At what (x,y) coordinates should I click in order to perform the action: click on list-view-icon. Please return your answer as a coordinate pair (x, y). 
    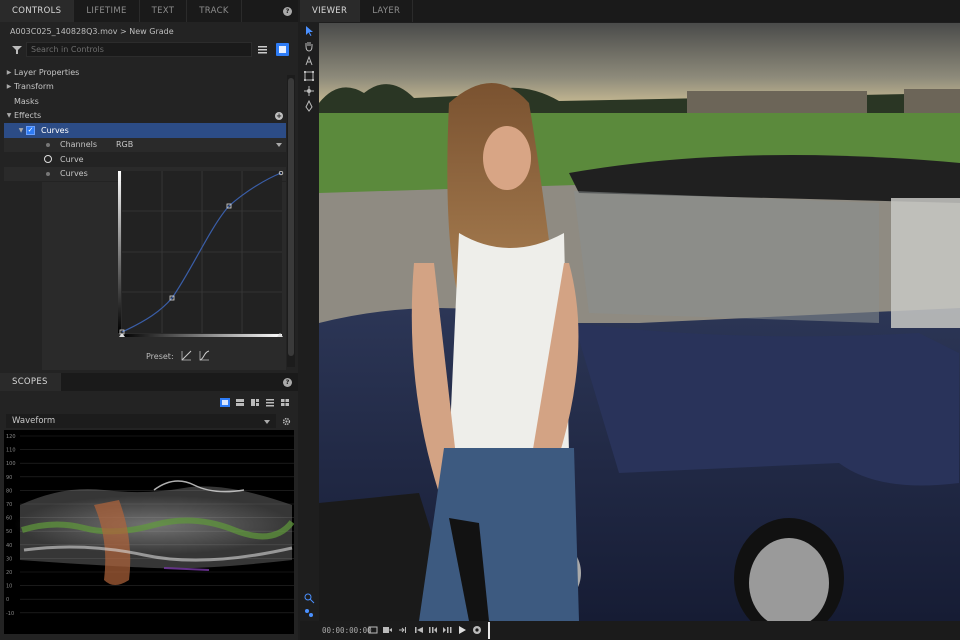
    Looking at the image, I should click on (262, 49).